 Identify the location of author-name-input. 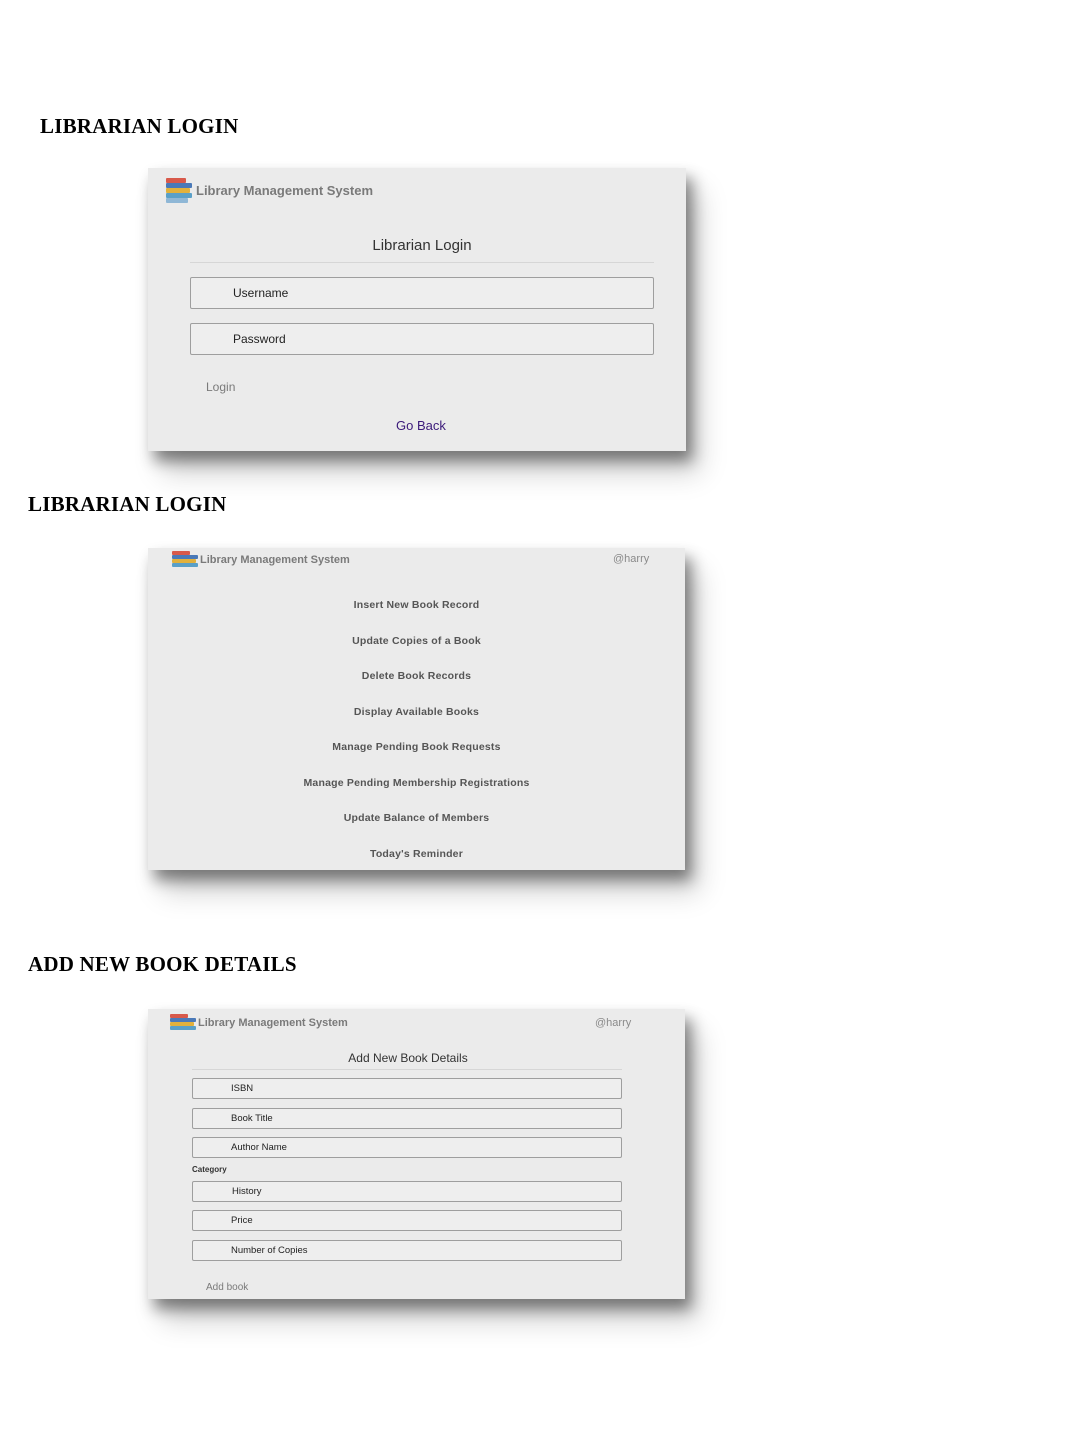
(407, 1147).